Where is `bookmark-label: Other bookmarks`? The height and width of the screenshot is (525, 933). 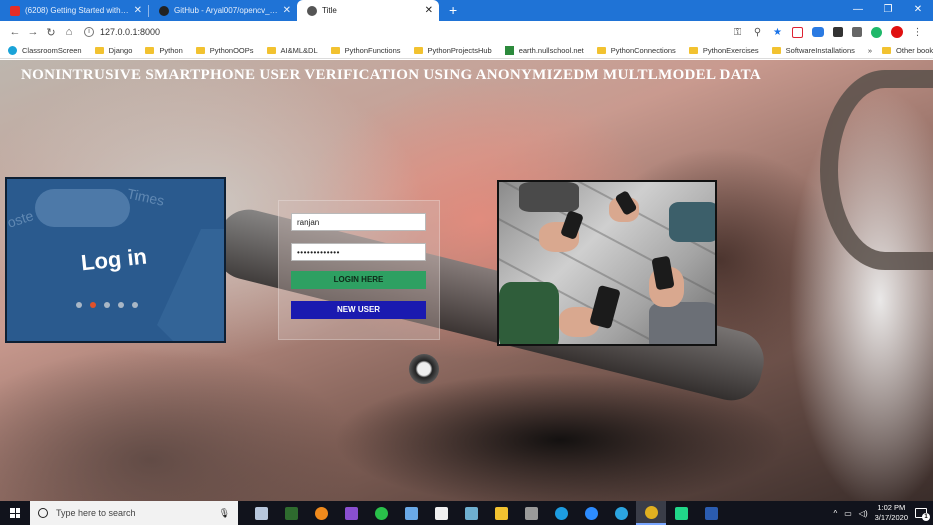
bookmark-label: Other bookmarks is located at coordinates (914, 50).